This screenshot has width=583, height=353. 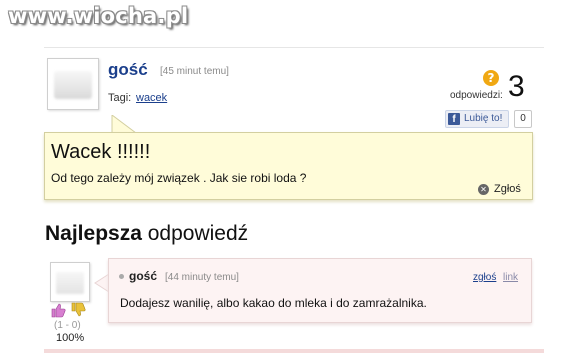 I want to click on answer-avatar, so click(x=70, y=282).